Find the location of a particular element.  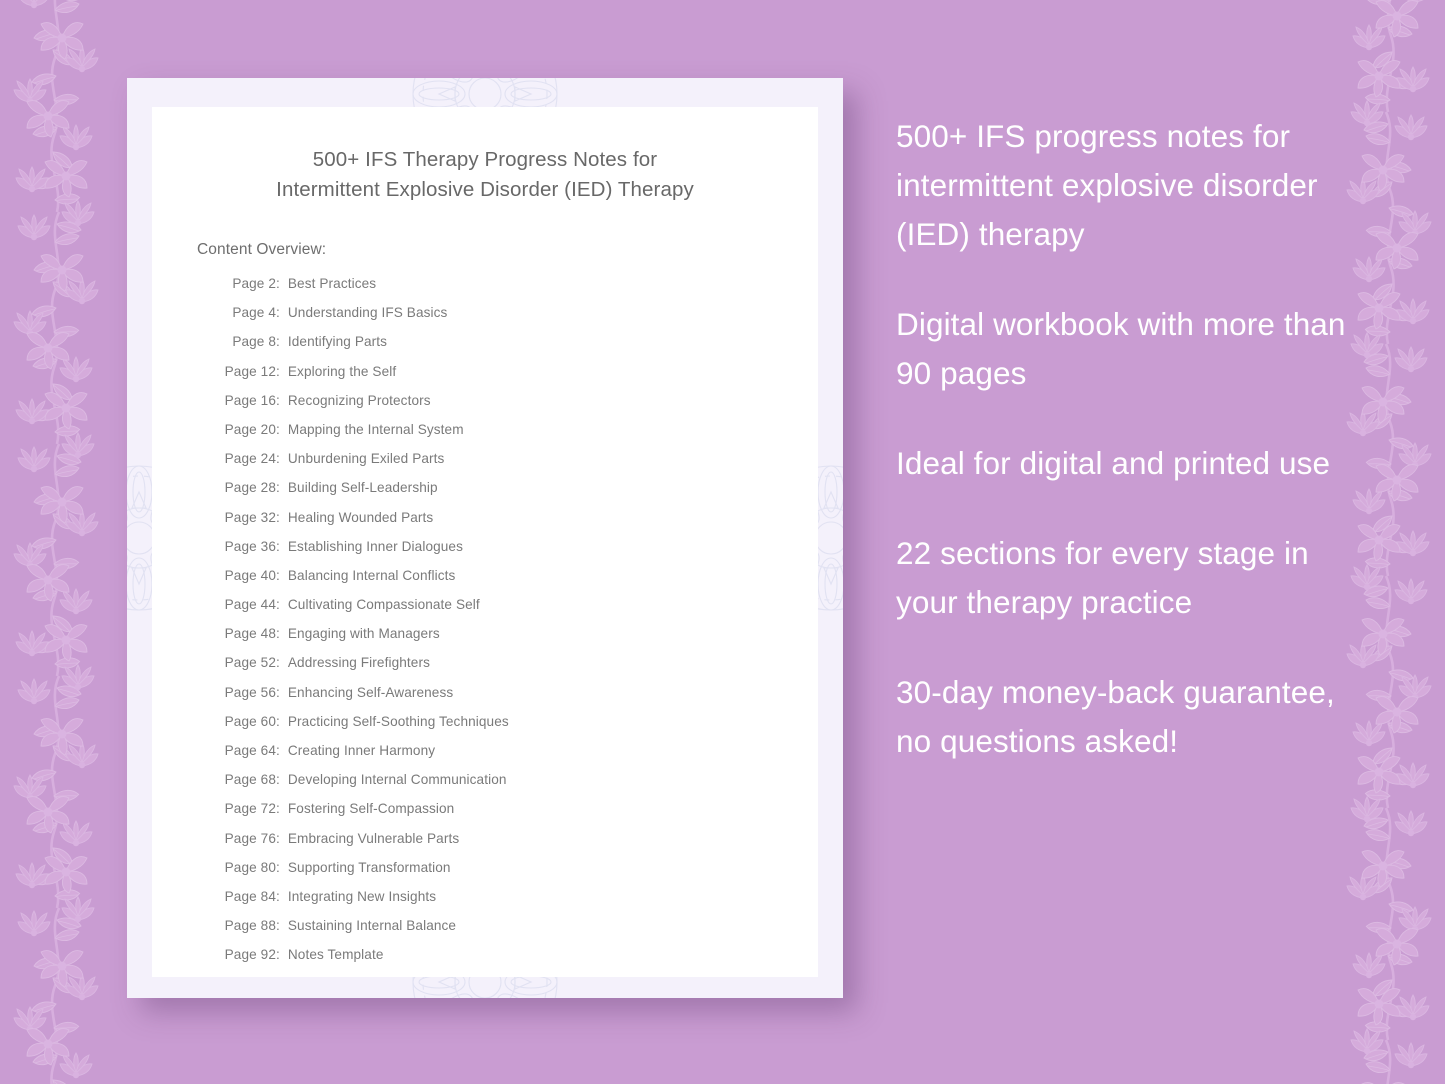

toc-entry-title: Identifying Parts is located at coordinates (337, 342).